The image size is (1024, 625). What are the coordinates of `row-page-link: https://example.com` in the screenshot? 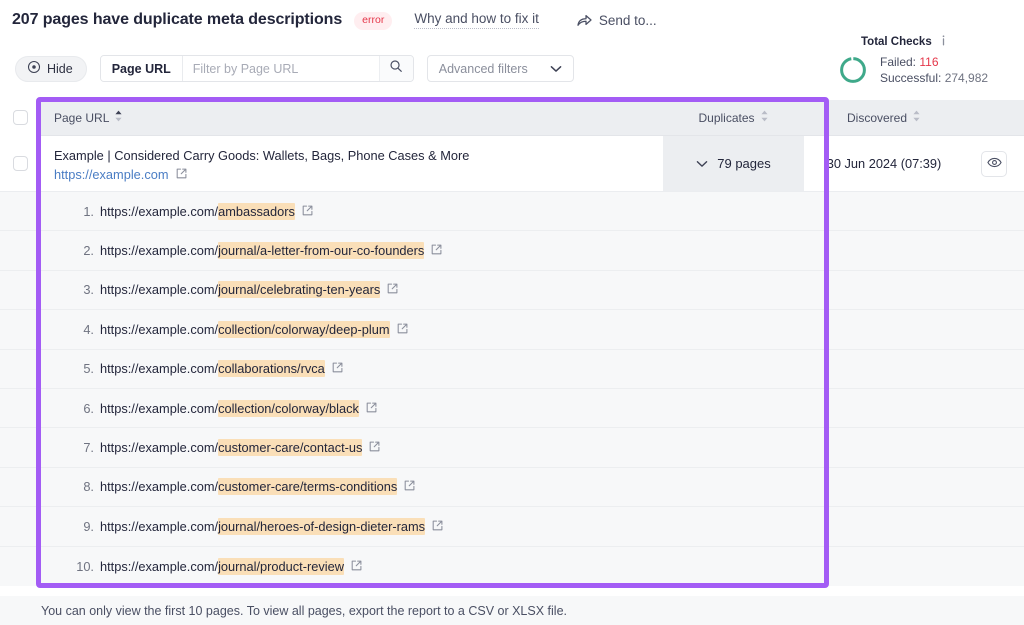 It's located at (120, 174).